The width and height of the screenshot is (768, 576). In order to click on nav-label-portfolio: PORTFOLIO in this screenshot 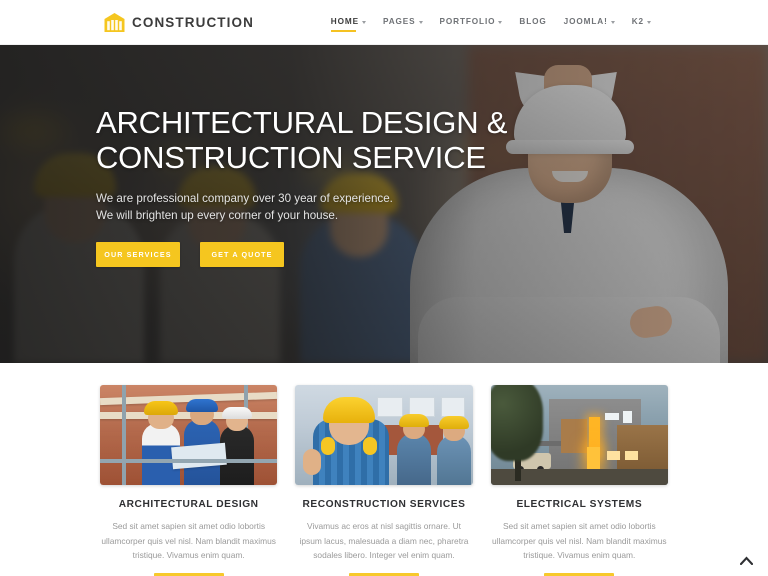, I will do `click(467, 21)`.